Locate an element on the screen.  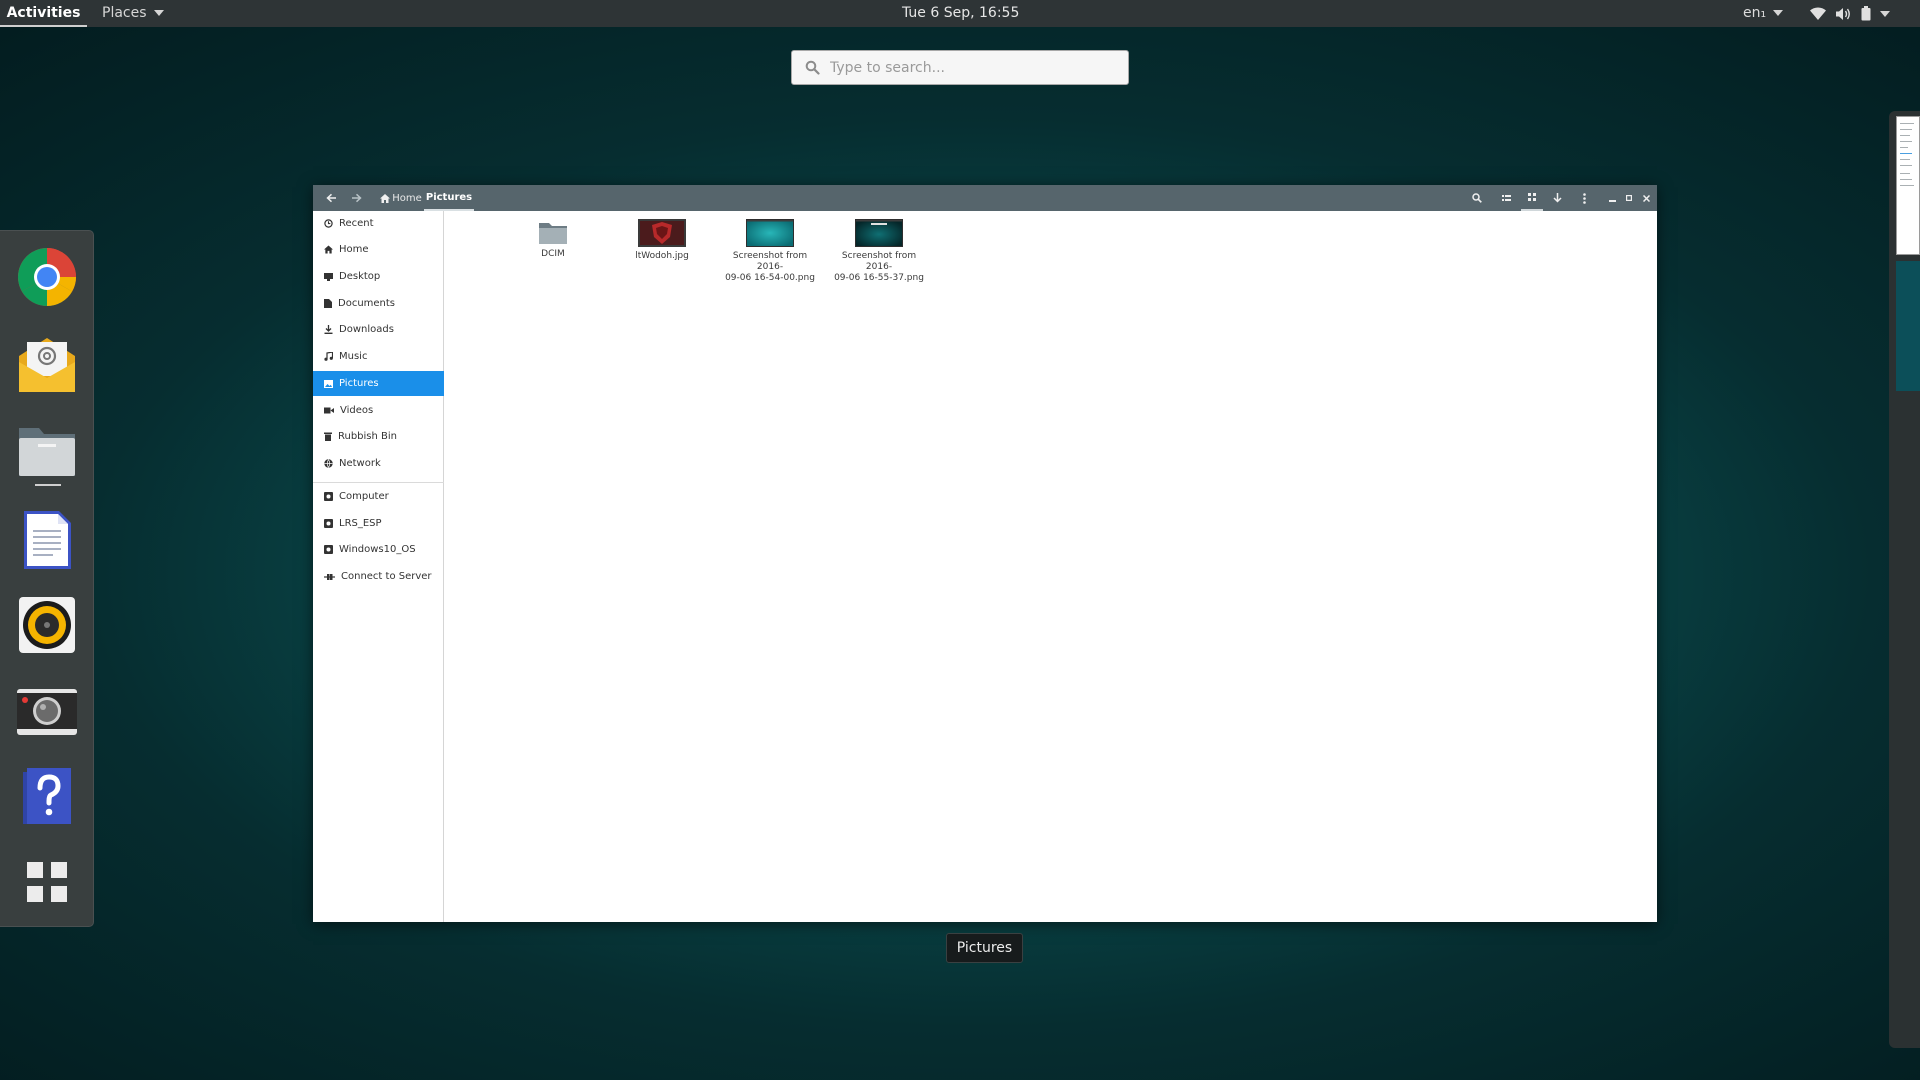
sidebar-item-documents: Documents is located at coordinates (378, 303).